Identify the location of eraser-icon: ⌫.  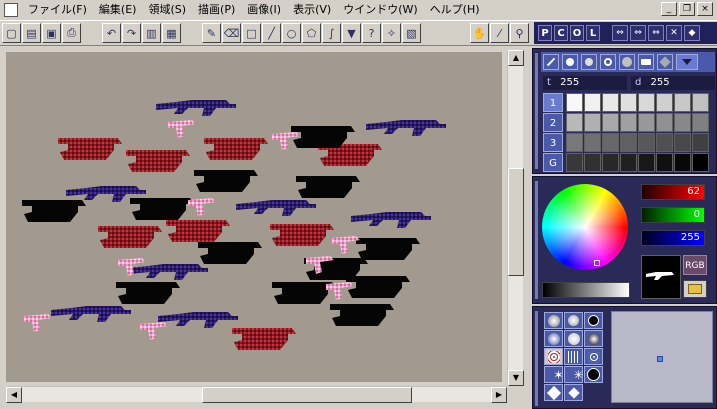
(231, 33).